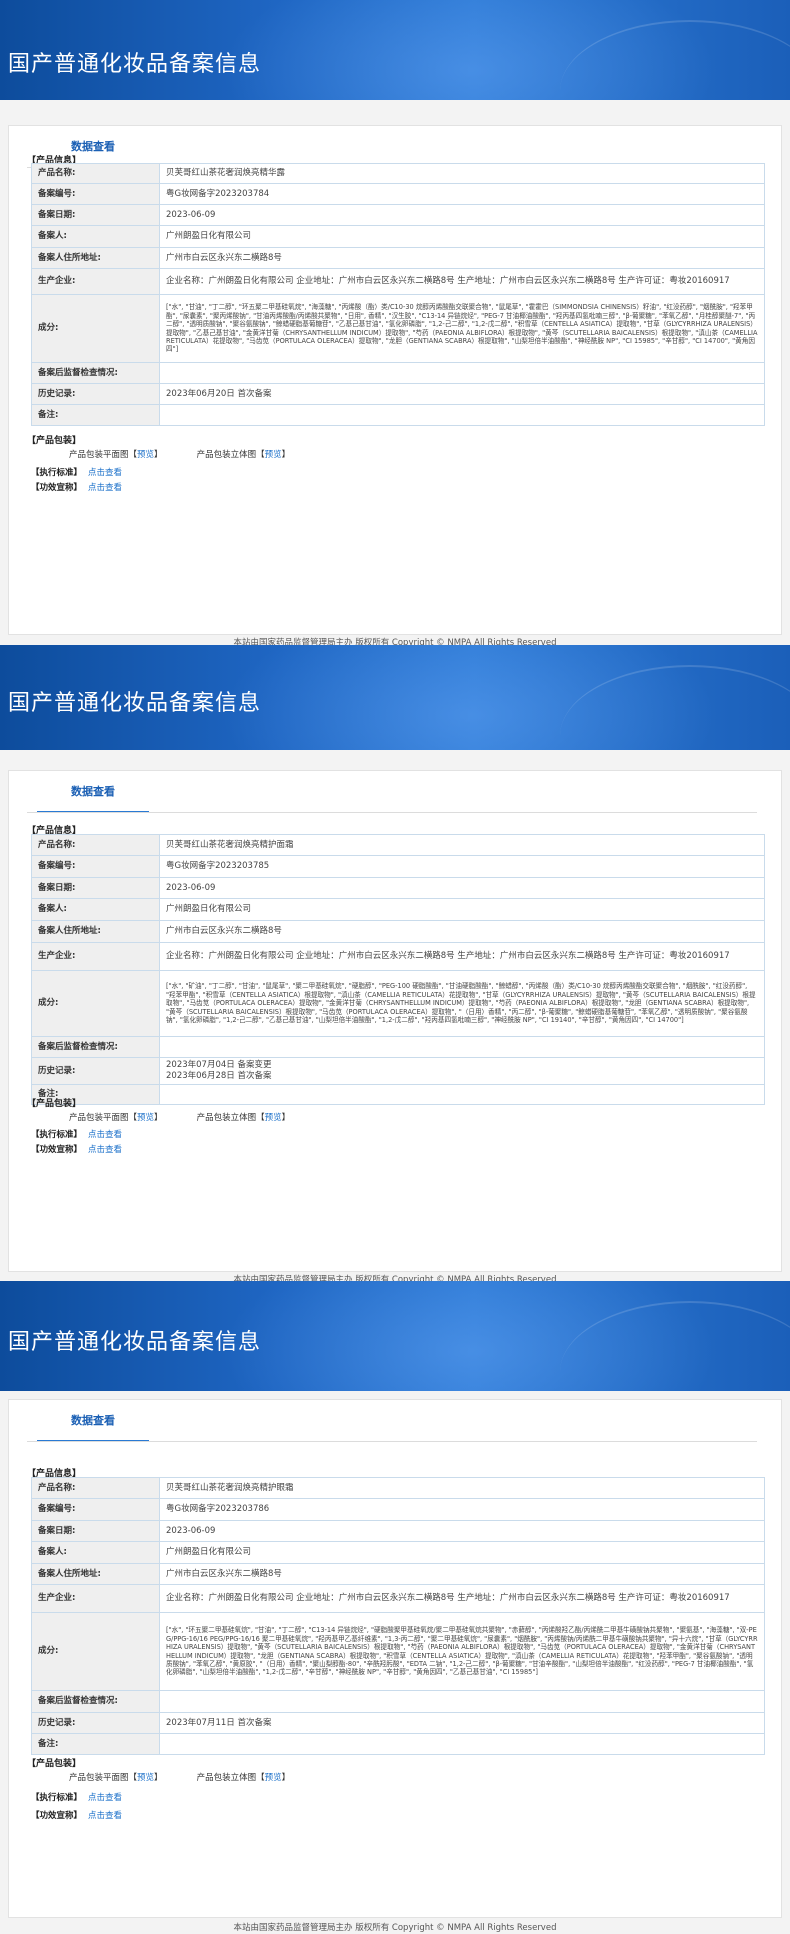 This screenshot has height=1934, width=790. I want to click on table-row: 备案编号: 粤G妆网备字2023203785, so click(398, 866).